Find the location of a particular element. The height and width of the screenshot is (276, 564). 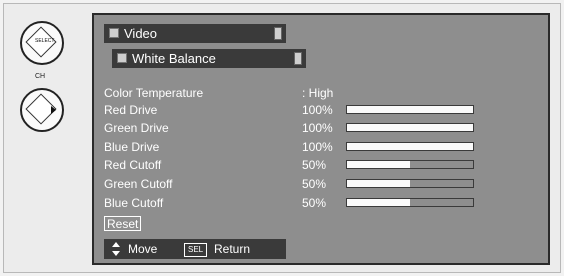

row-label: Blue Drive is located at coordinates (132, 147).